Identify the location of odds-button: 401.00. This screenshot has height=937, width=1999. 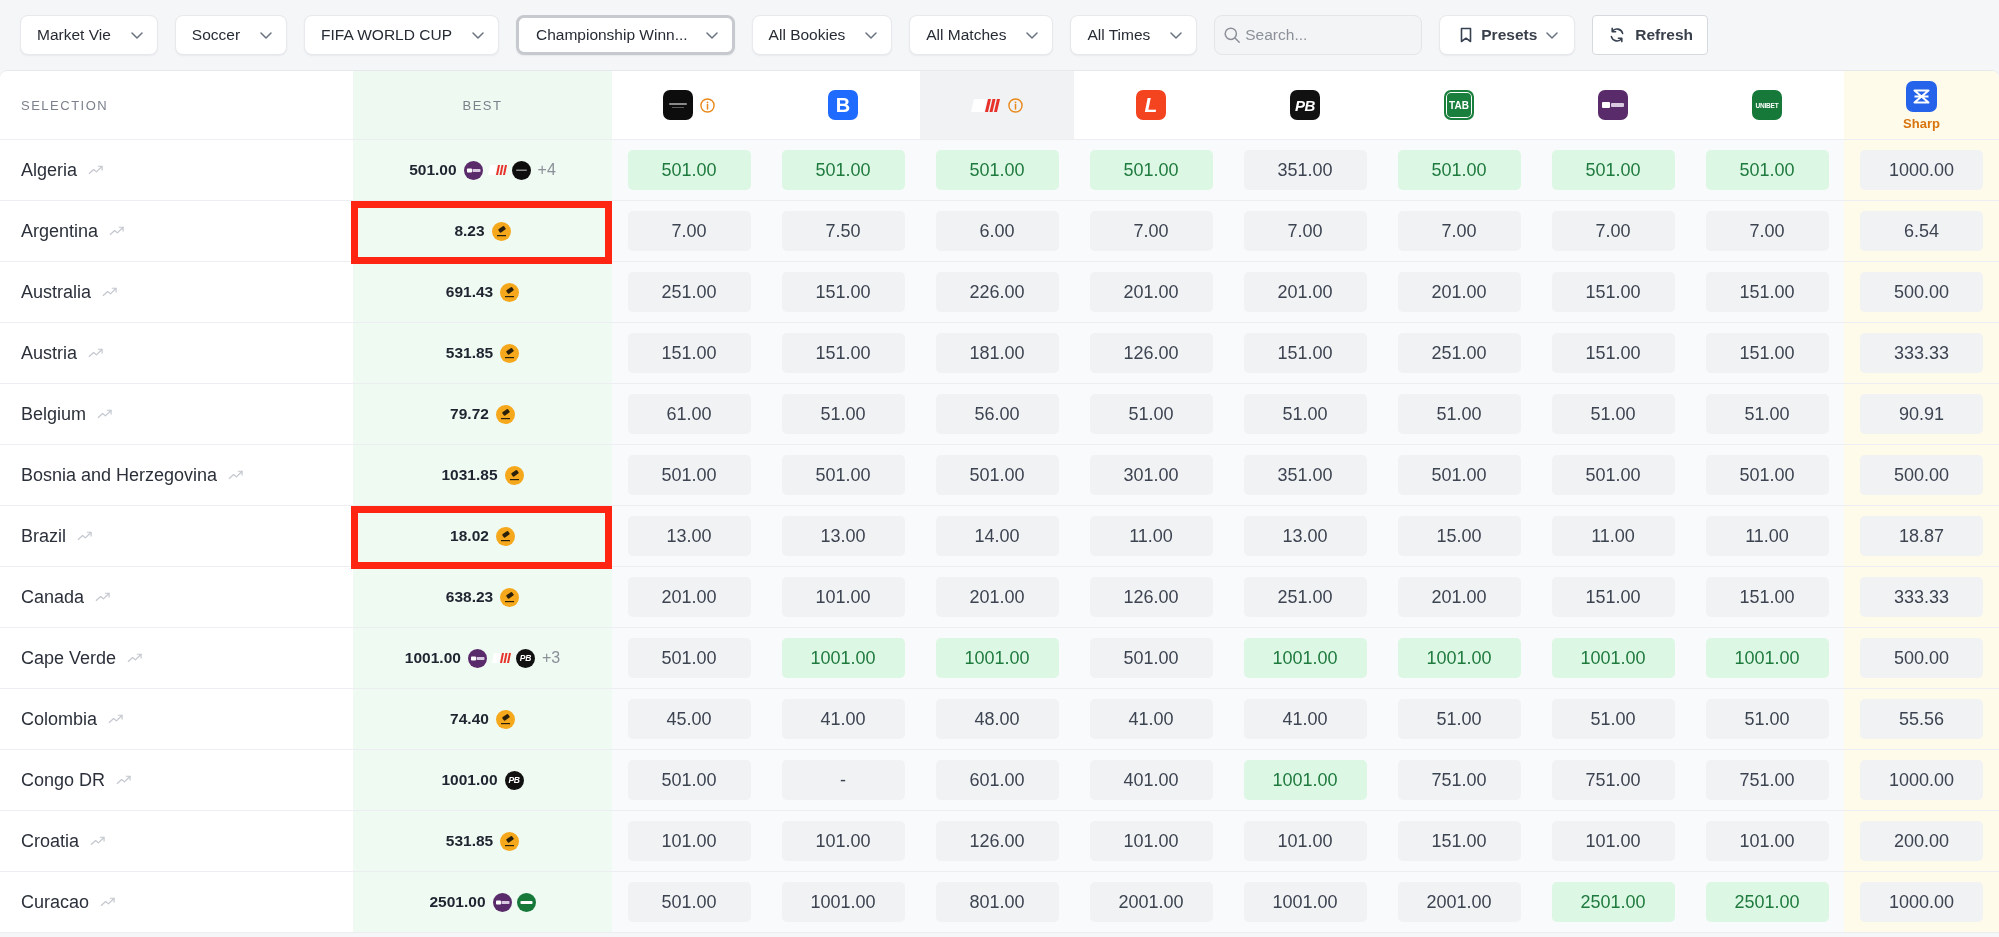
(1151, 780).